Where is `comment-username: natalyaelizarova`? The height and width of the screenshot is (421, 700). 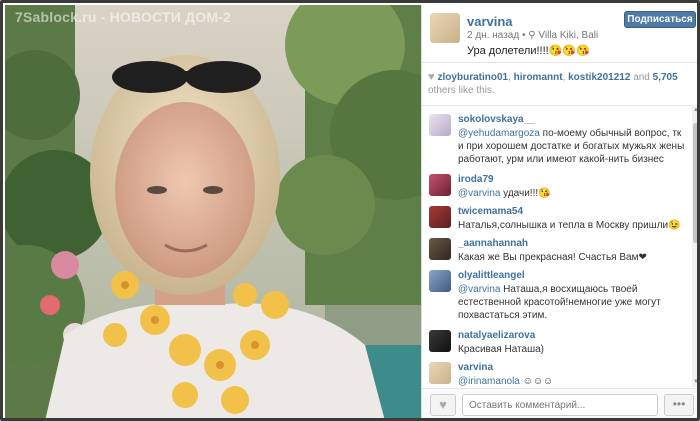 comment-username: natalyaelizarova is located at coordinates (496, 335).